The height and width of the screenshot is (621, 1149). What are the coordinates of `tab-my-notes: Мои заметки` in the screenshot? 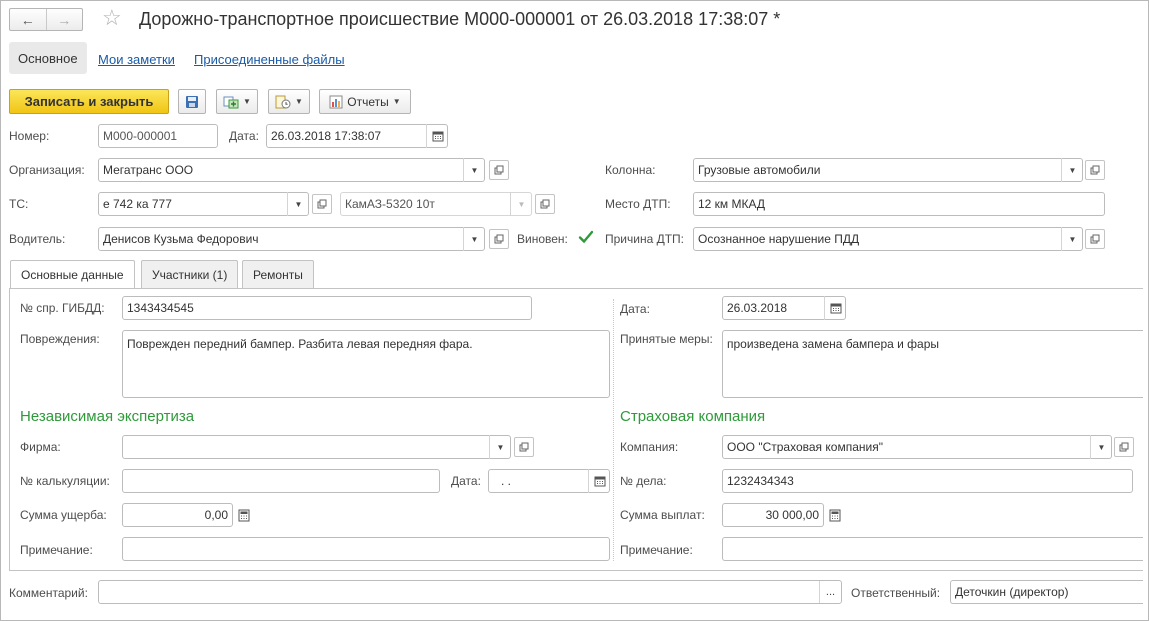 It's located at (136, 59).